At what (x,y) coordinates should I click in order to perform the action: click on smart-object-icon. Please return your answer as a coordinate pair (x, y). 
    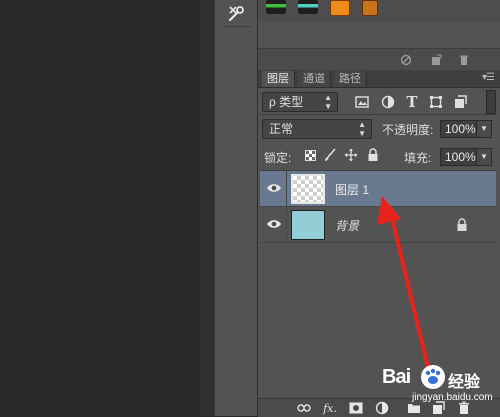
    Looking at the image, I should click on (460, 102).